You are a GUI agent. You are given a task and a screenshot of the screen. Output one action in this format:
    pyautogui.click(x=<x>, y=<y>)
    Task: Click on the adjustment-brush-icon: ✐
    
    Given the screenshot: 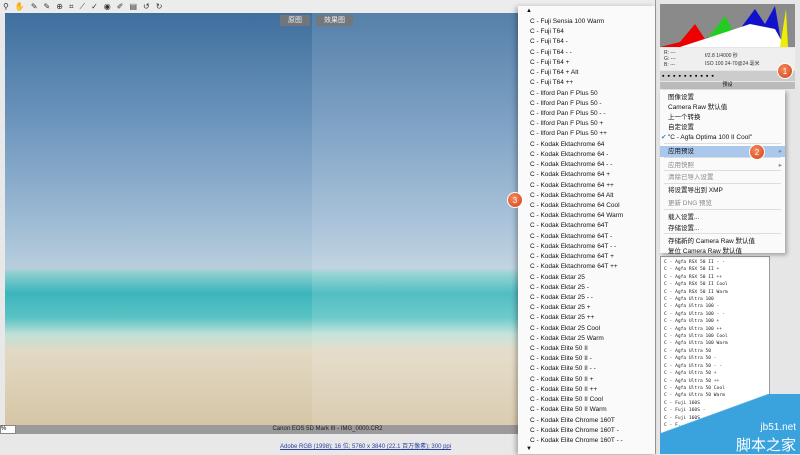 What is the action you would take?
    pyautogui.click(x=120, y=6)
    